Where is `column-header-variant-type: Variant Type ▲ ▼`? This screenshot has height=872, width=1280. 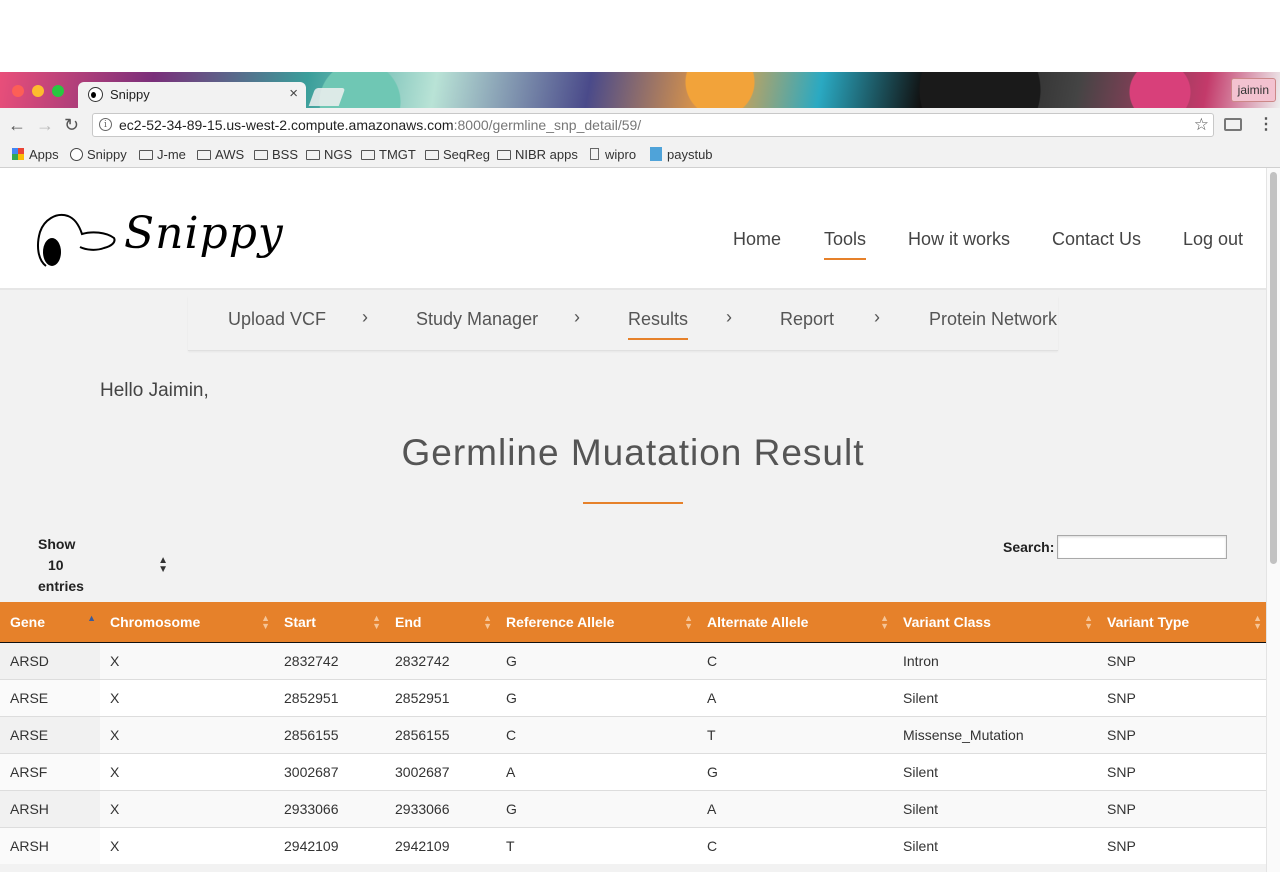 column-header-variant-type: Variant Type ▲ ▼ is located at coordinates (1181, 622).